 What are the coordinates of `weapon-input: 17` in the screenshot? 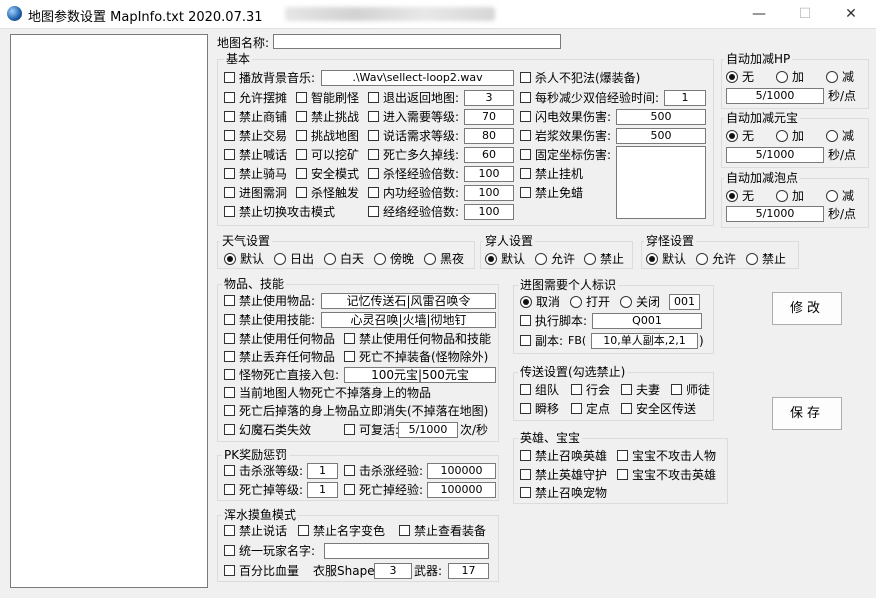 It's located at (468, 571).